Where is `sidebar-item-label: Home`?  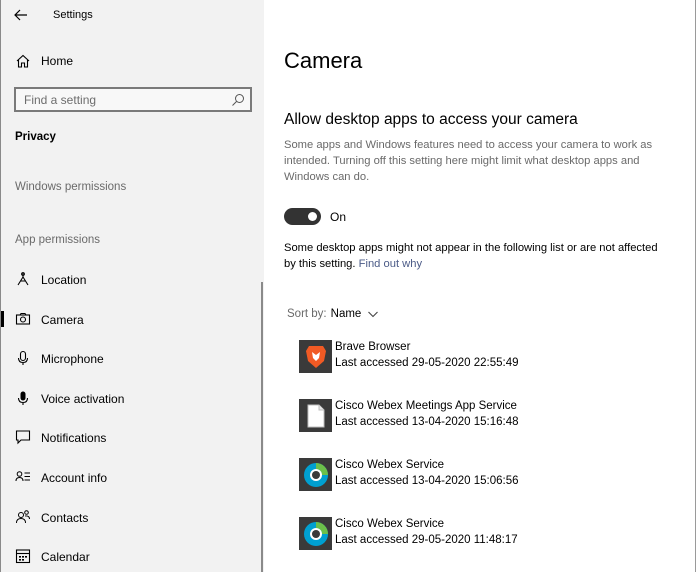
sidebar-item-label: Home is located at coordinates (57, 61).